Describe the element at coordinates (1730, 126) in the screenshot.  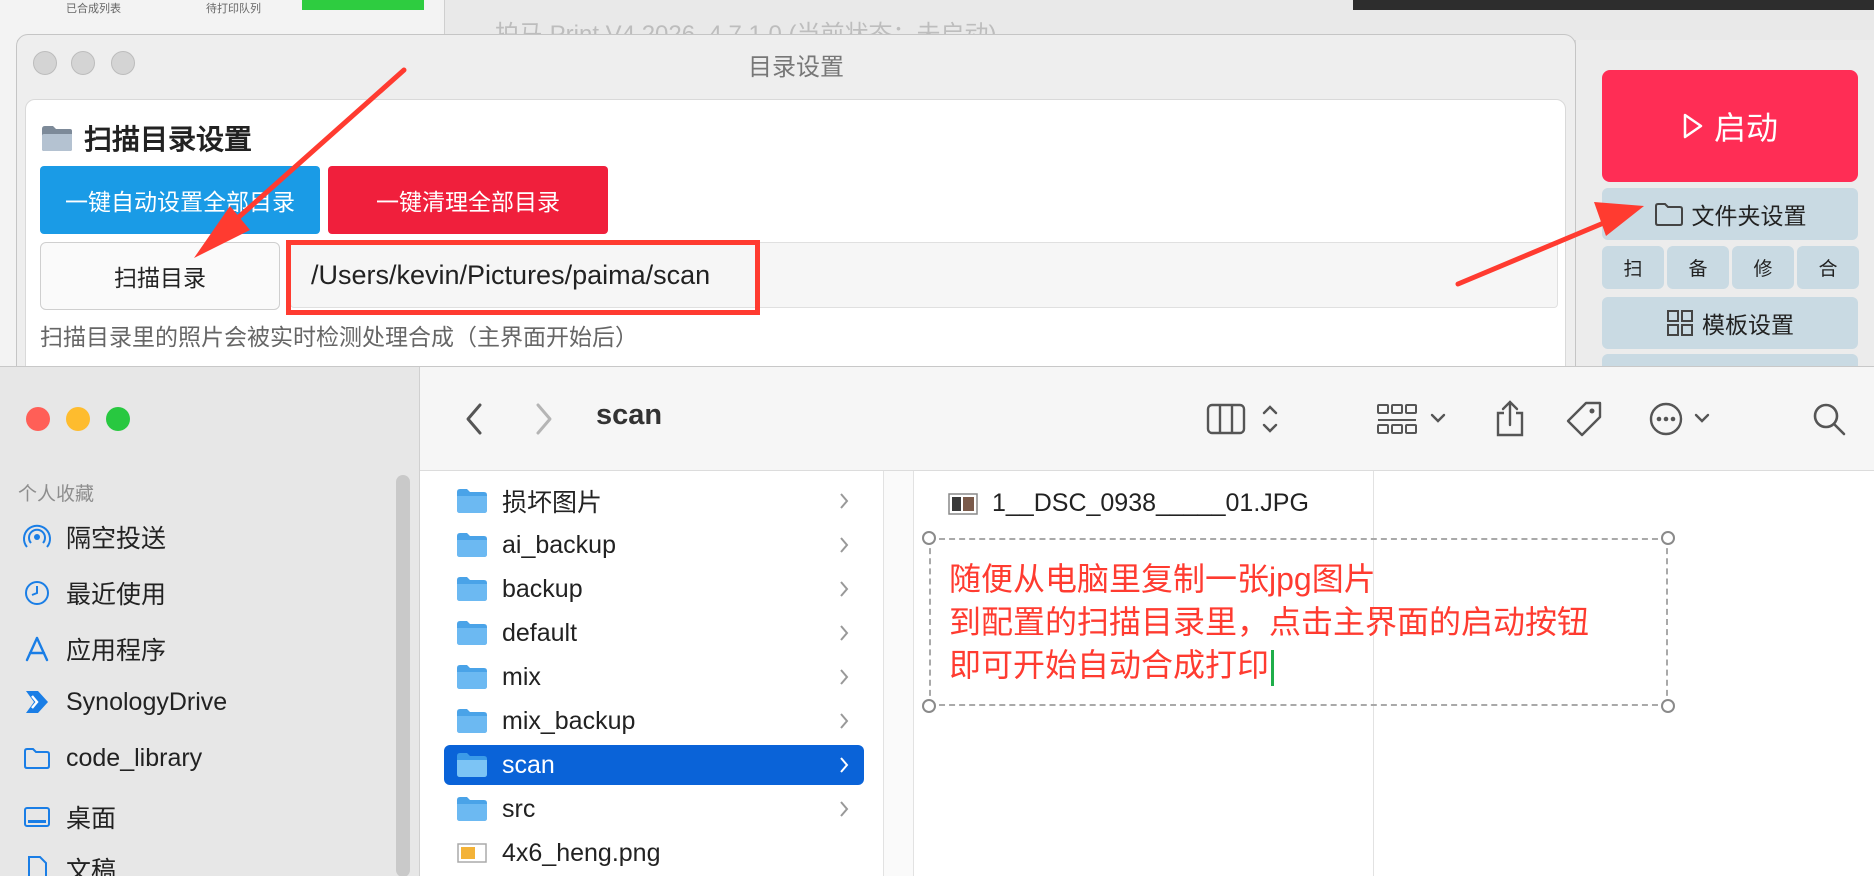
I see `start-button: 启动` at that location.